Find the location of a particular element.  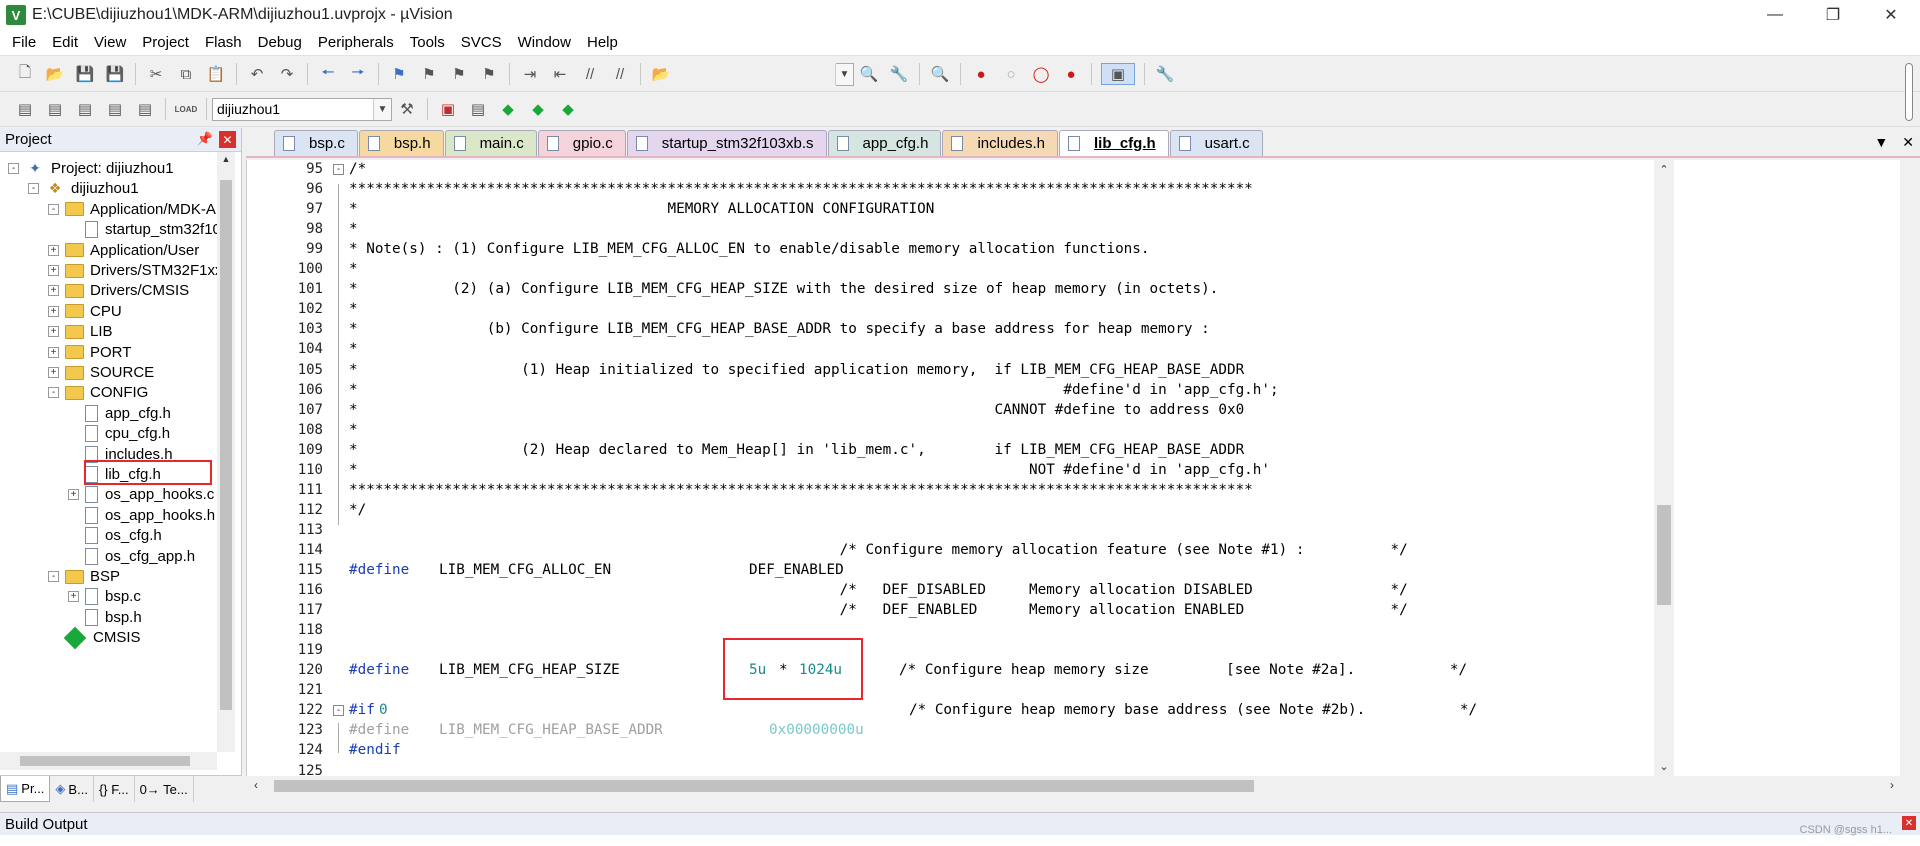

tree-horizontal-scrollbar is located at coordinates (108, 761).